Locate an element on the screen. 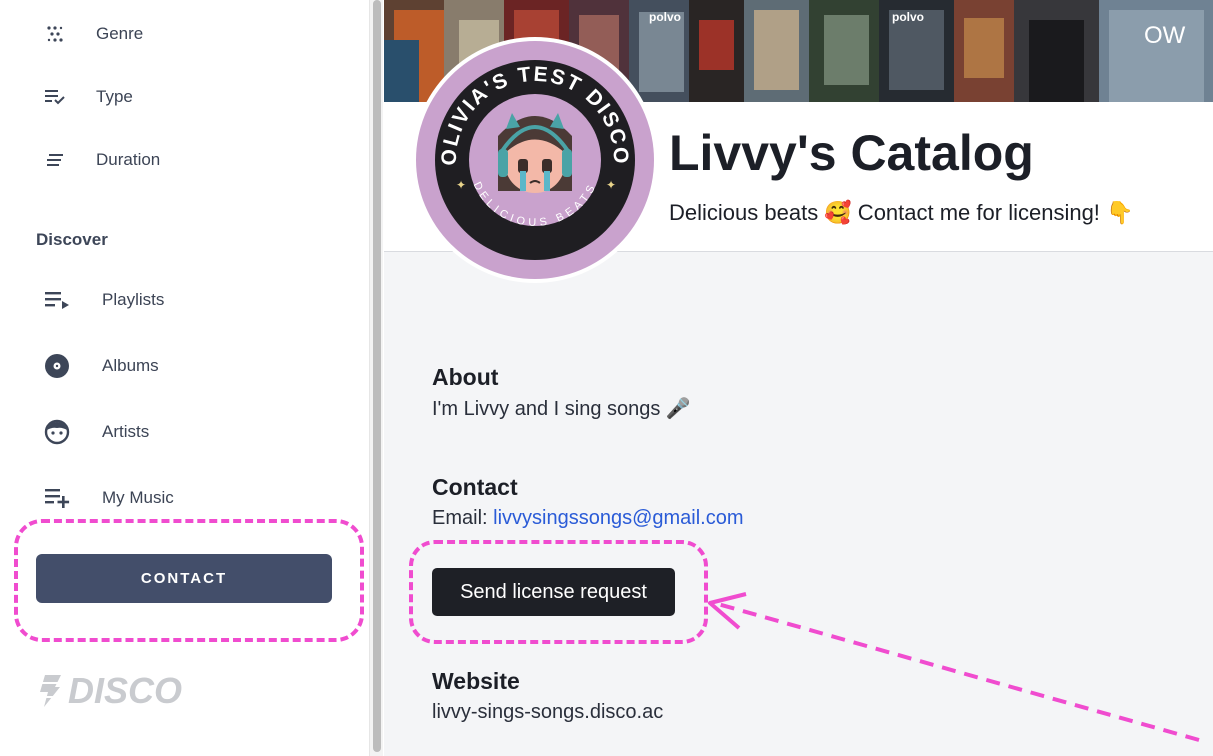 Image resolution: width=1213 pixels, height=756 pixels. sidebar-scrollbar is located at coordinates (376, 378).